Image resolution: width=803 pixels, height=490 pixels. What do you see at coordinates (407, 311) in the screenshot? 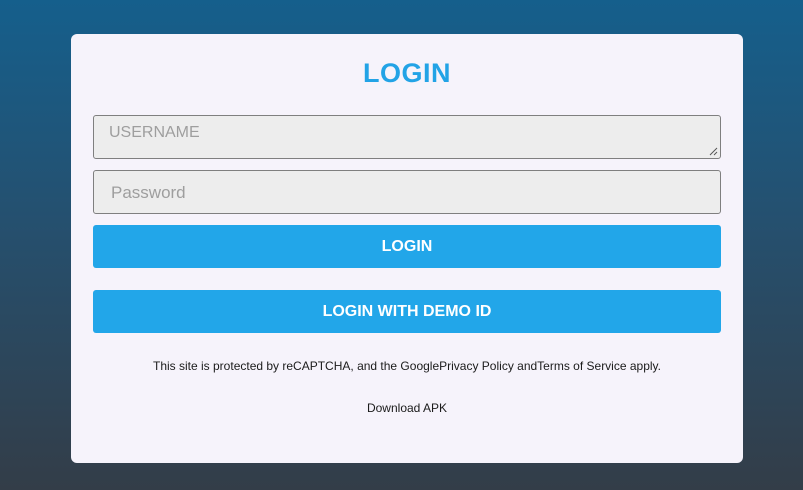
I see `login-with-demo-id-button: LOGIN WITH DEMO ID` at bounding box center [407, 311].